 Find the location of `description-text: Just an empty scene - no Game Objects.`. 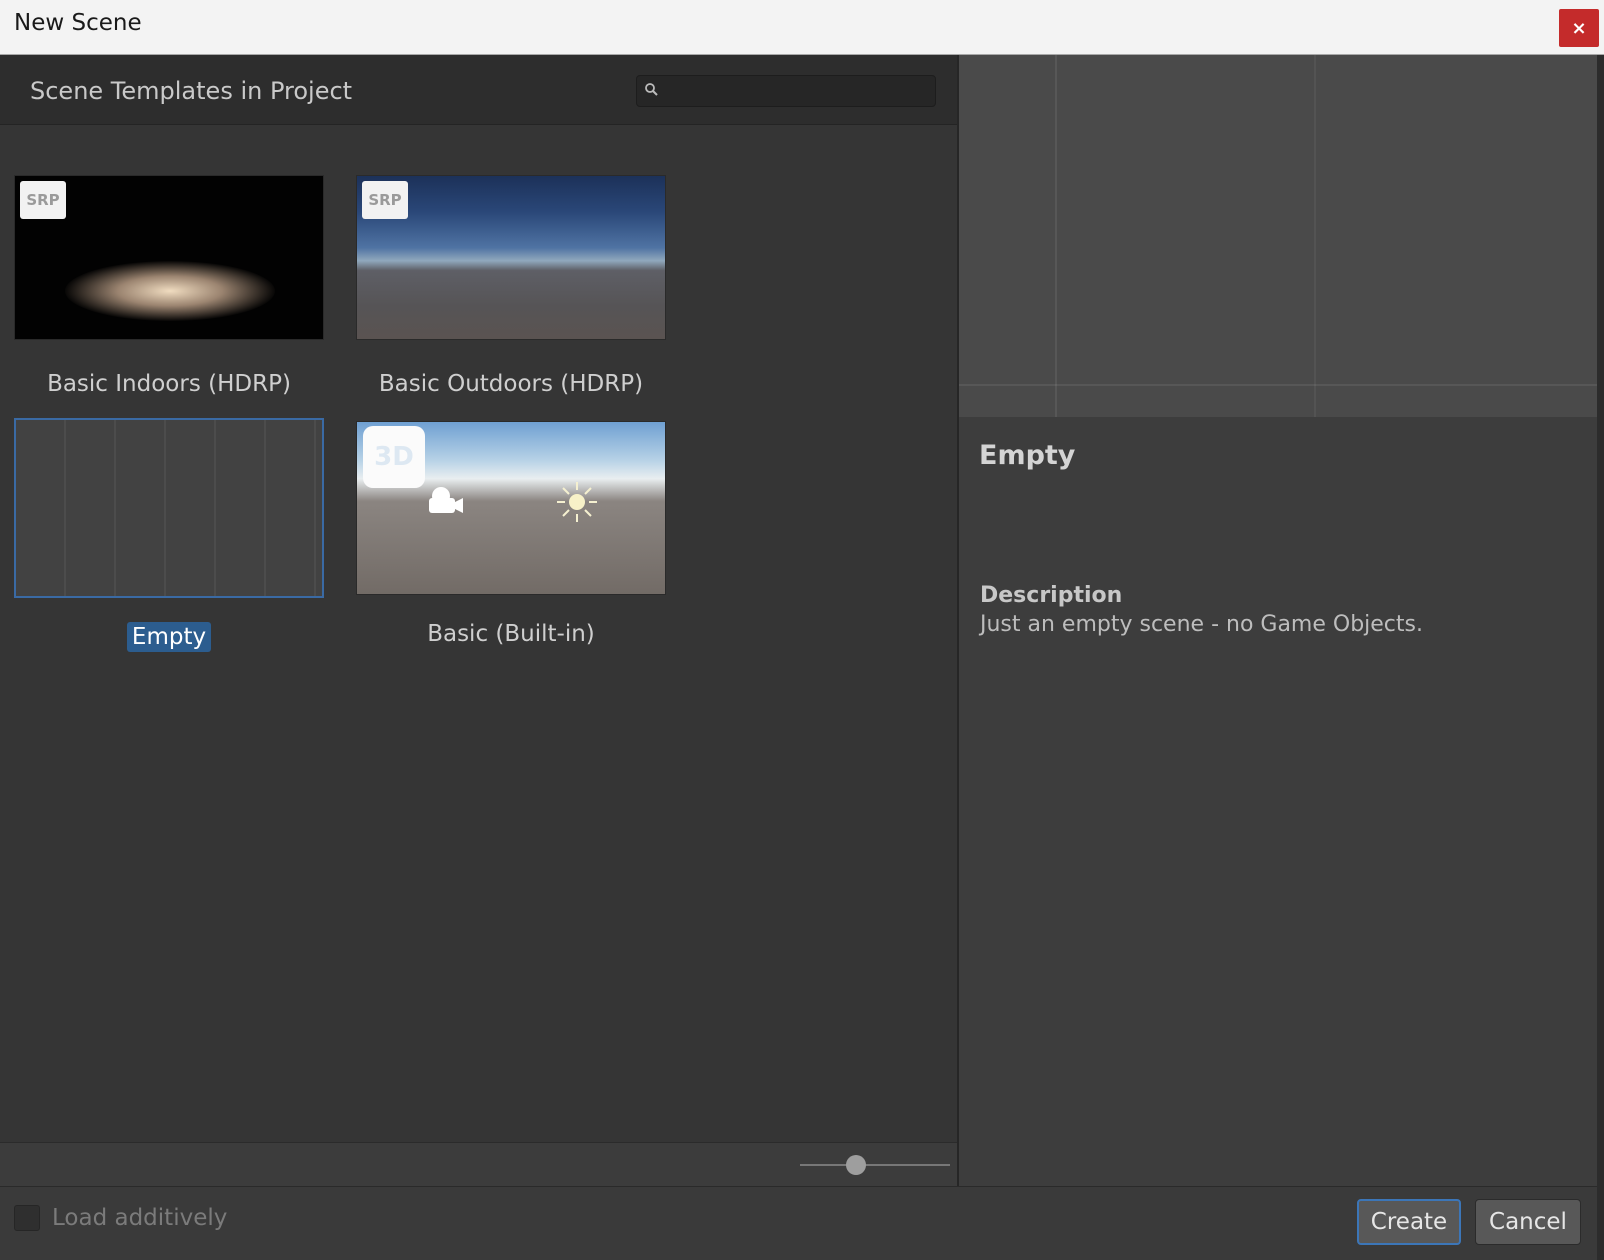

description-text: Just an empty scene - no Game Objects. is located at coordinates (1201, 624).